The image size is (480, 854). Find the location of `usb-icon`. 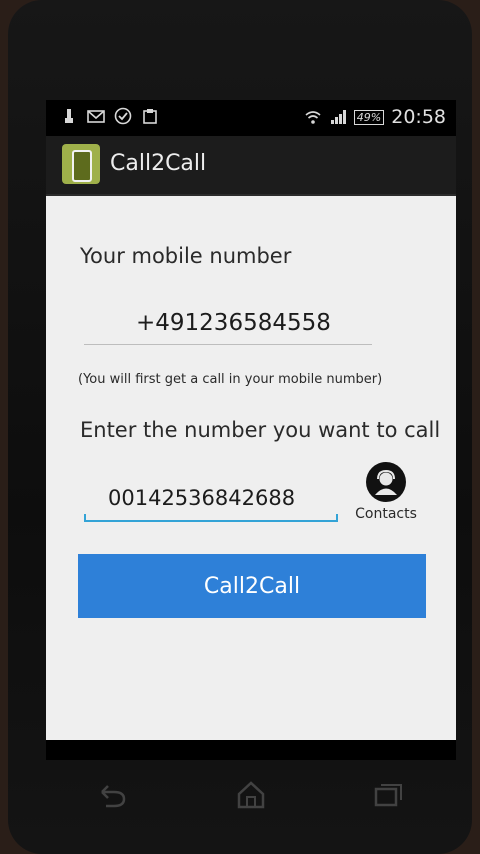

usb-icon is located at coordinates (69, 116).